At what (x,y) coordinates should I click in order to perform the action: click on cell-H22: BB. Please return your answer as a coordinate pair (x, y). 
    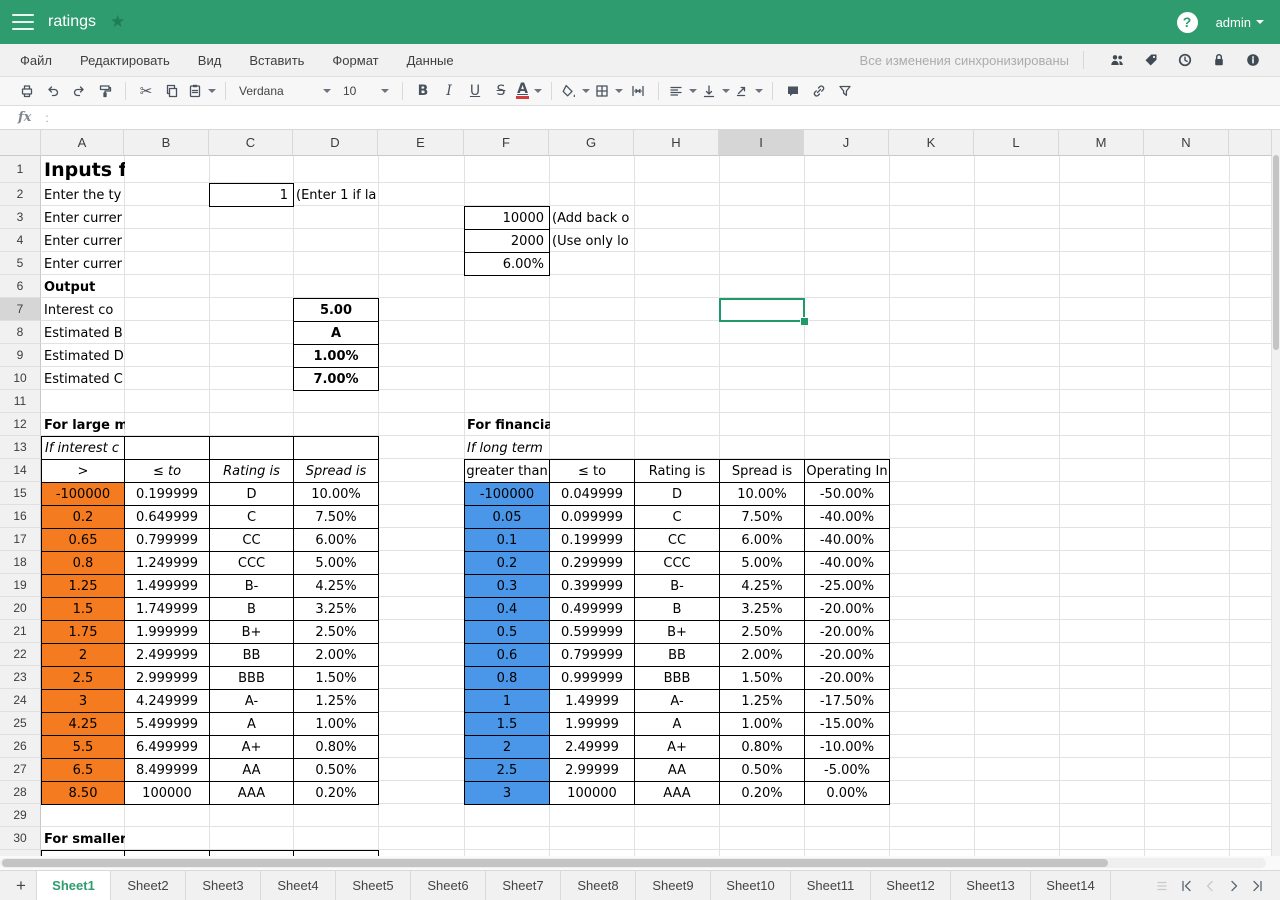
    Looking at the image, I should click on (677, 655).